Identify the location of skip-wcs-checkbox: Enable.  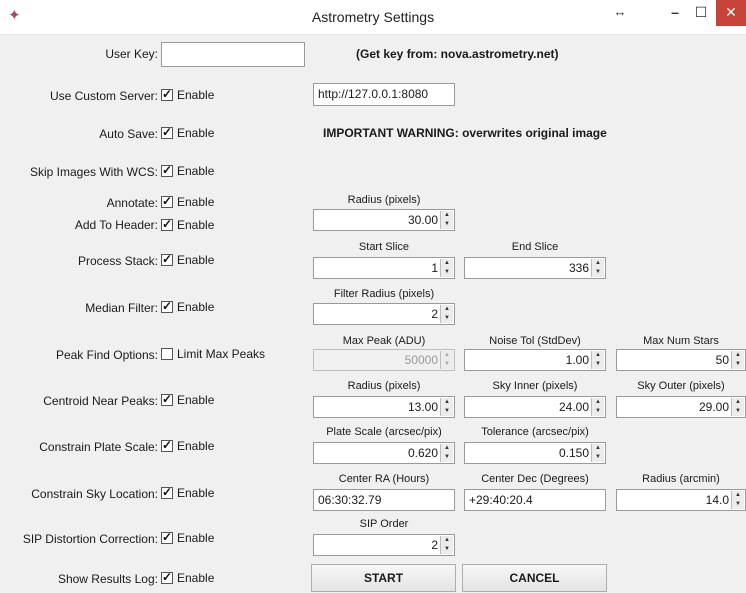
(187, 170).